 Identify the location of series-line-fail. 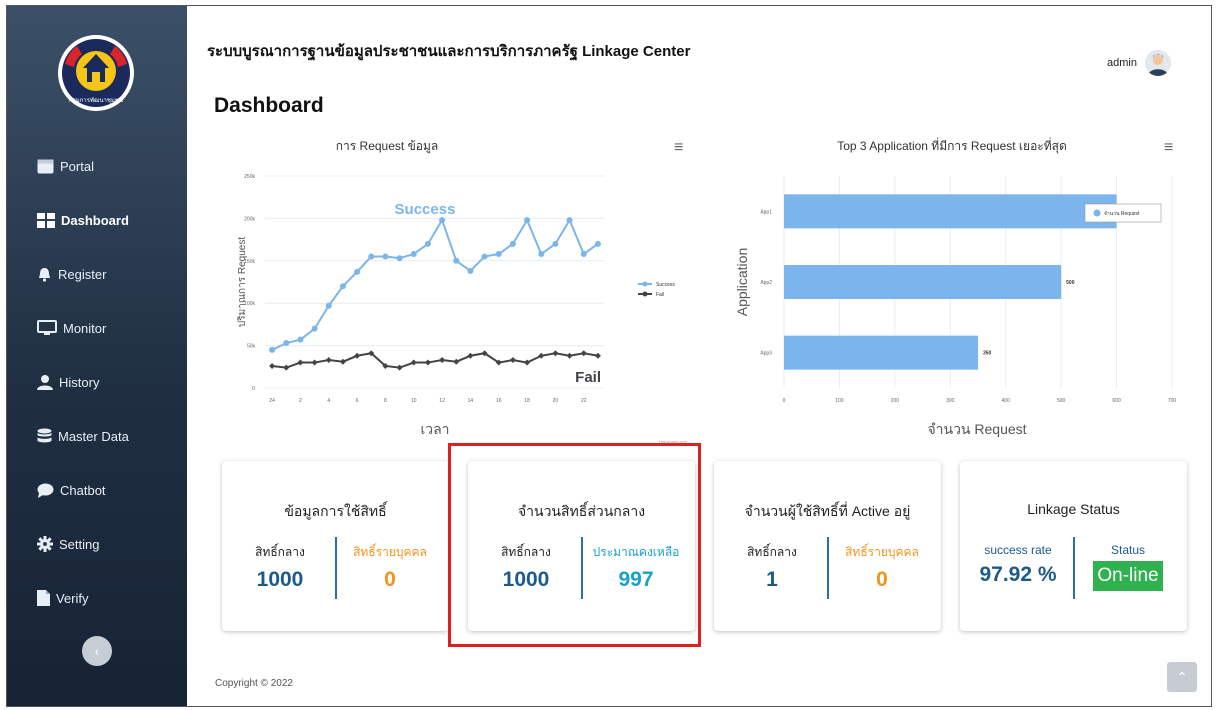
(435, 360).